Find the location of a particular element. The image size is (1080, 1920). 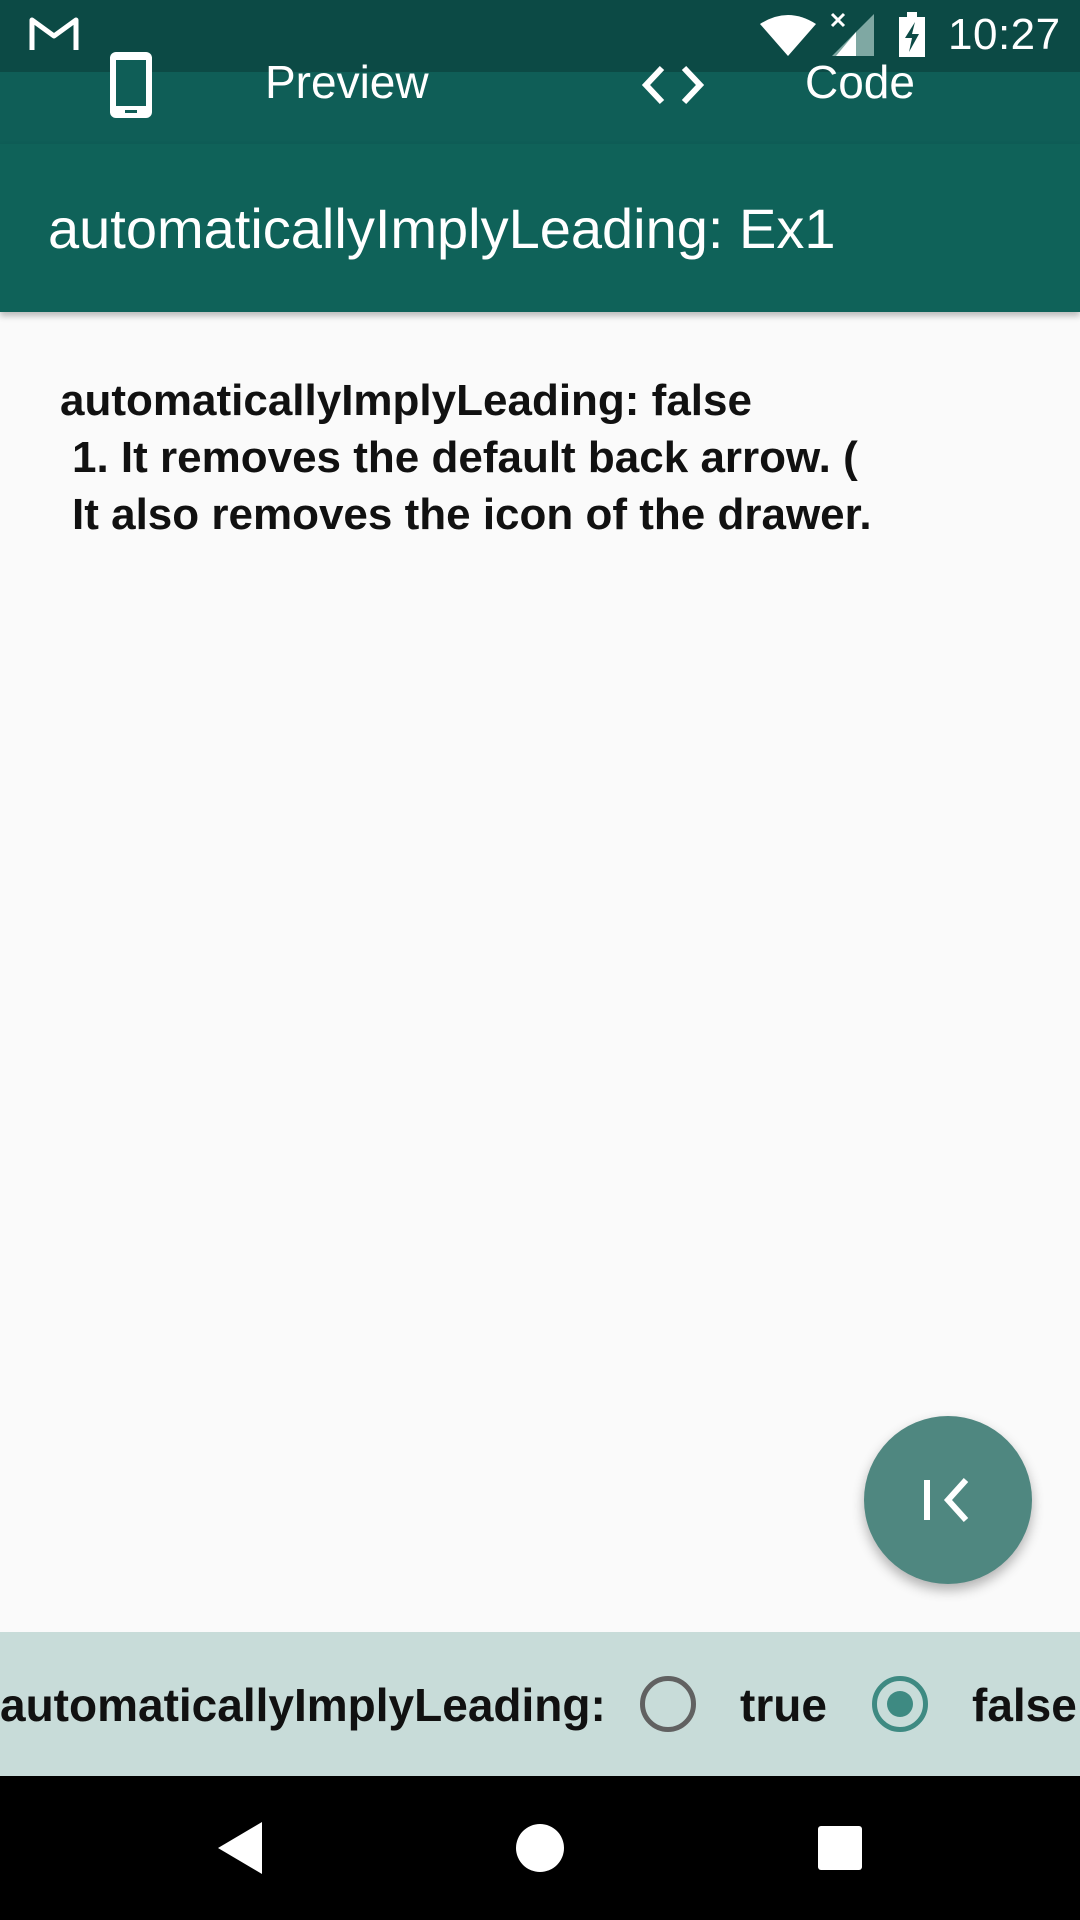

phone-icon is located at coordinates (131, 85).